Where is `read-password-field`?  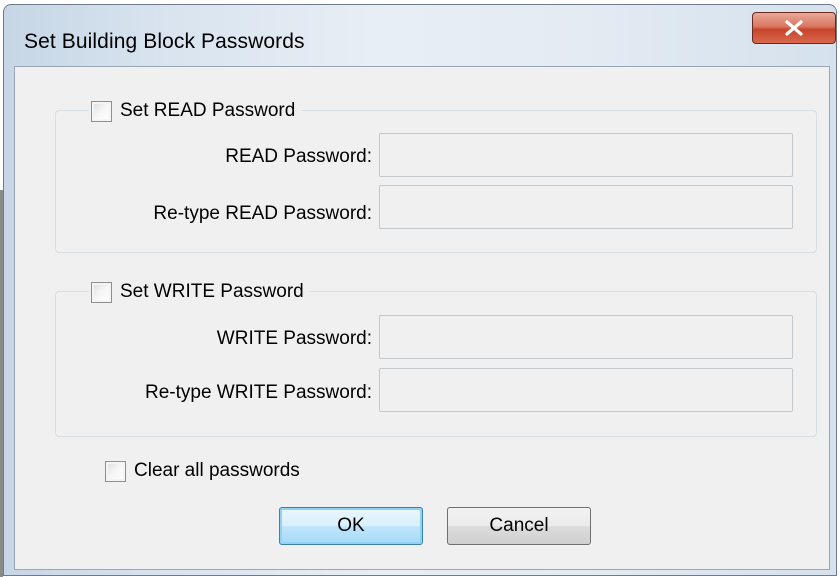 read-password-field is located at coordinates (586, 155).